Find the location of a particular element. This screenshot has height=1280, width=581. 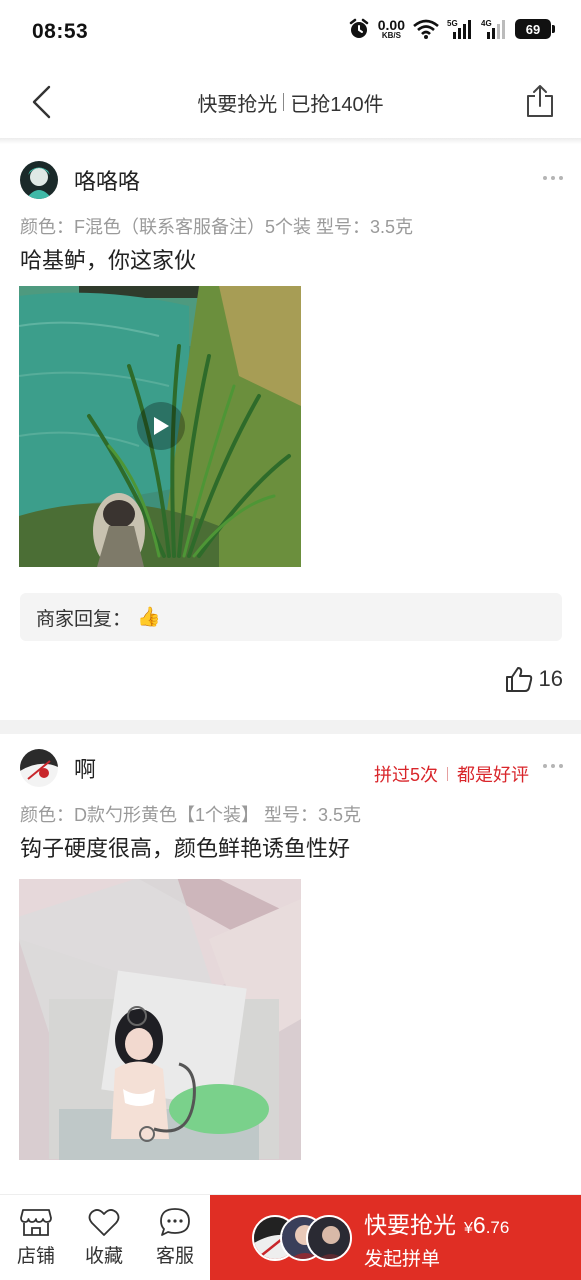

review-header: 咯咯咯 is located at coordinates (290, 180).